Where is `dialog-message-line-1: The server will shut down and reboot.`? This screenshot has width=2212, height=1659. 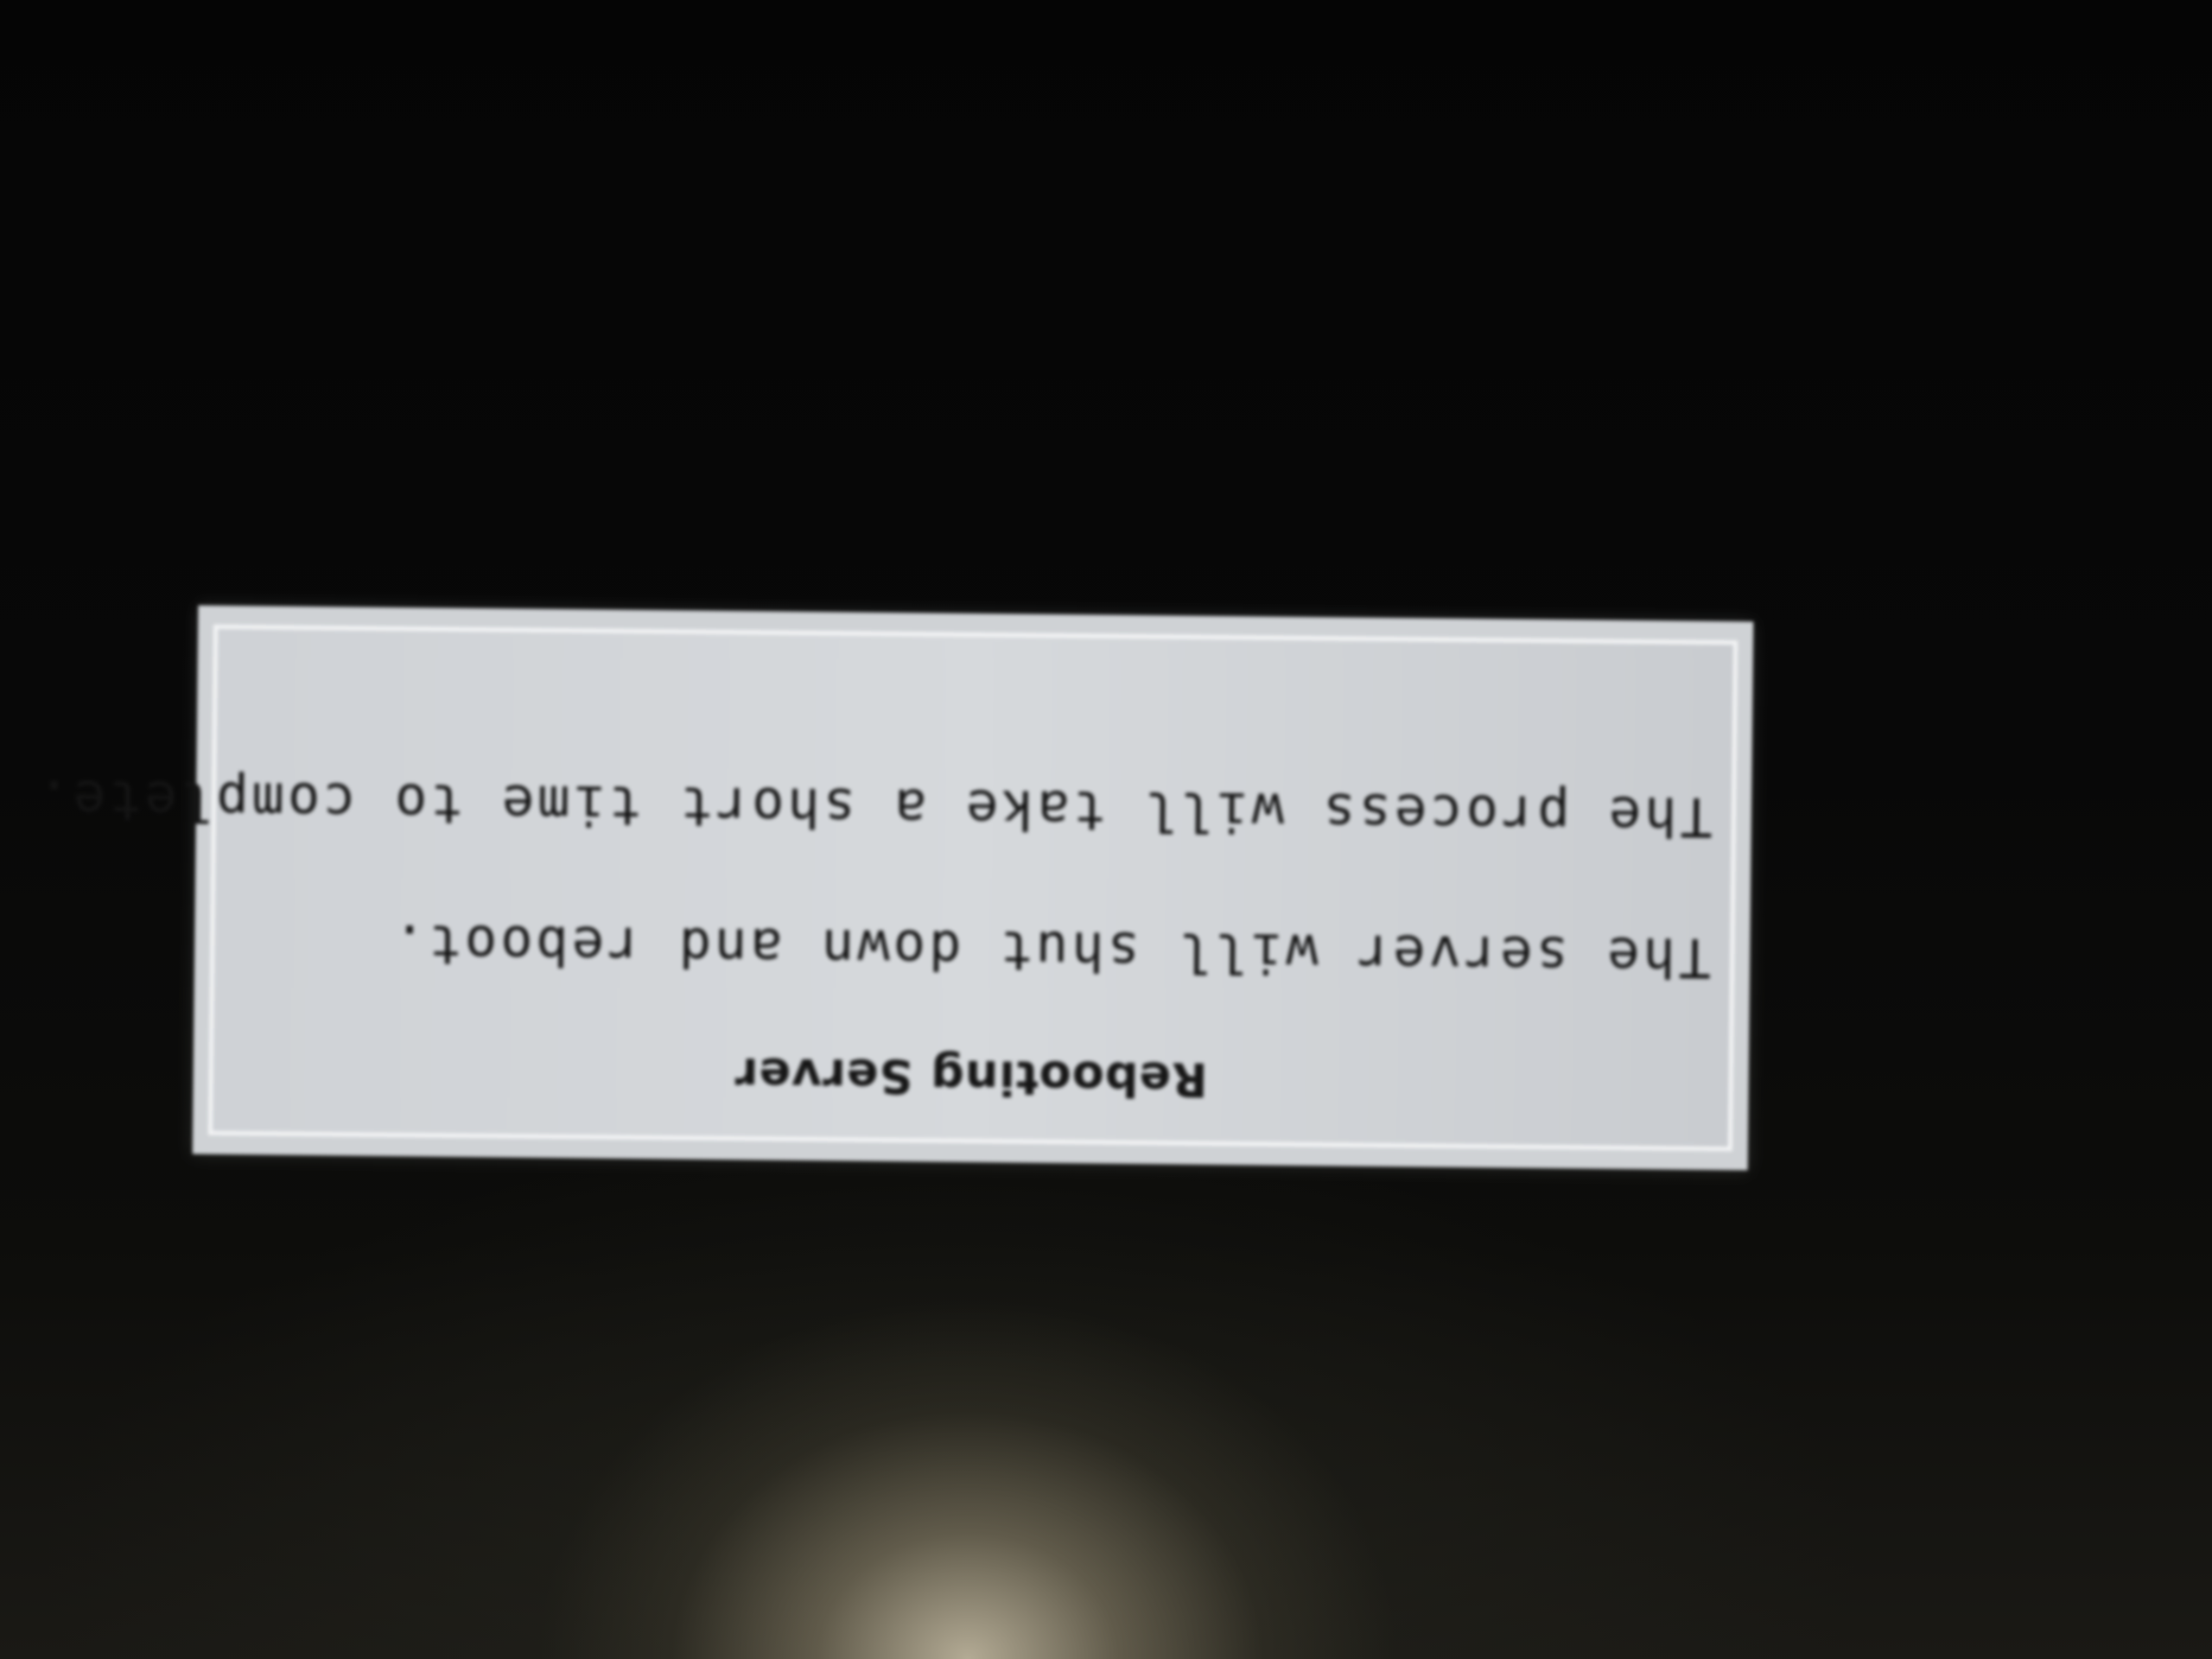 dialog-message-line-1: The server will shut down and reboot. is located at coordinates (1050, 950).